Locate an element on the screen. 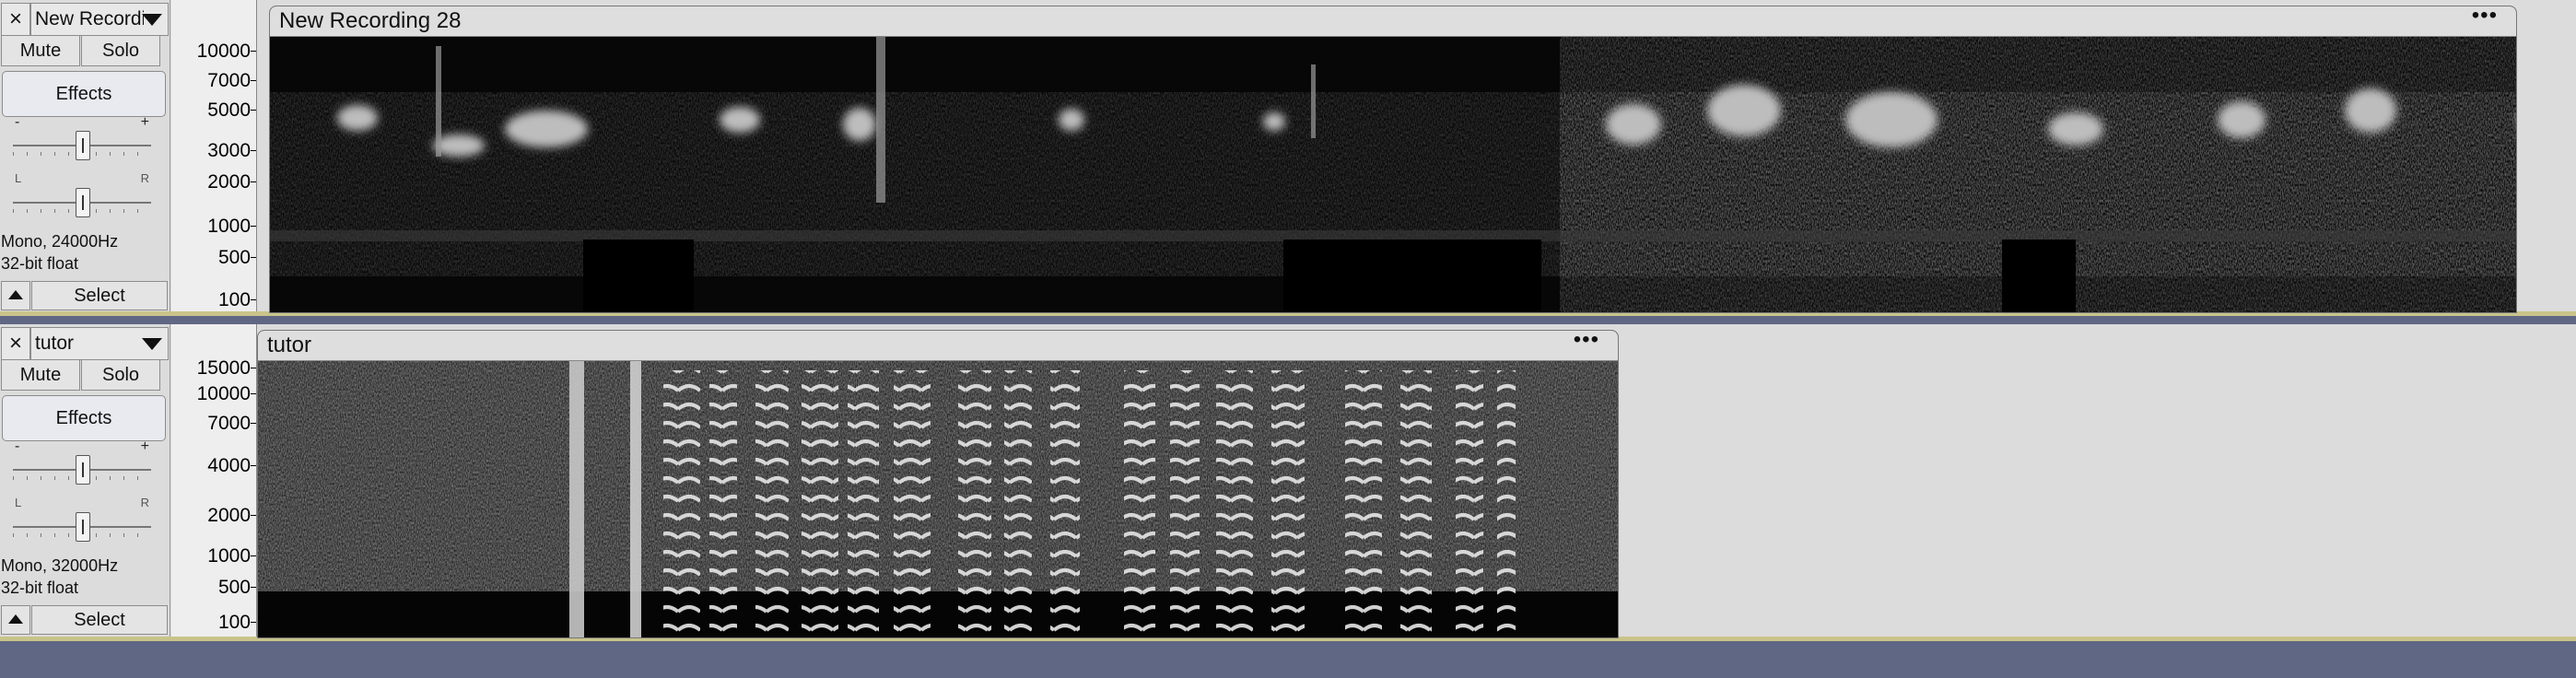  clip-header: tutor ••• is located at coordinates (938, 346).